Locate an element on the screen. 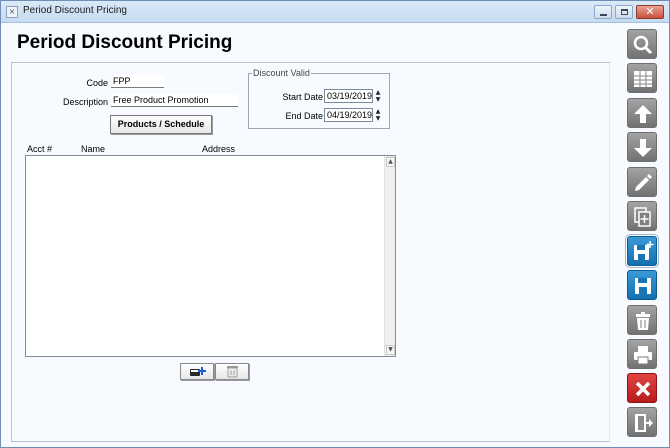  copy-add-button is located at coordinates (642, 216).